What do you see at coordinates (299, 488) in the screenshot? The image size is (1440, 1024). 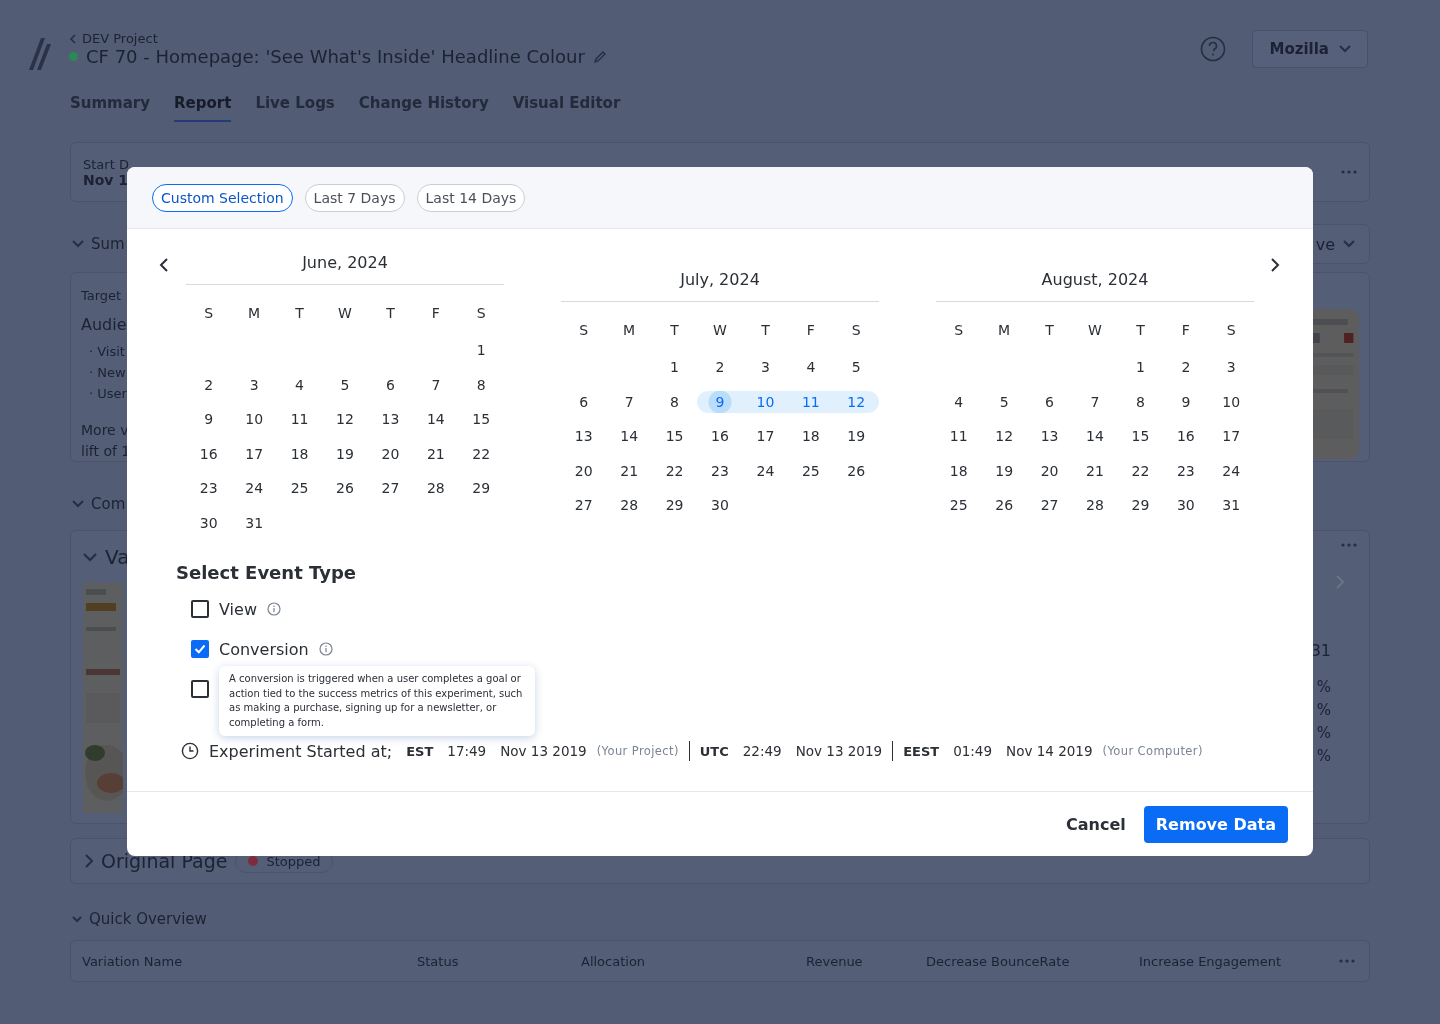 I see `calendar-day: 25` at bounding box center [299, 488].